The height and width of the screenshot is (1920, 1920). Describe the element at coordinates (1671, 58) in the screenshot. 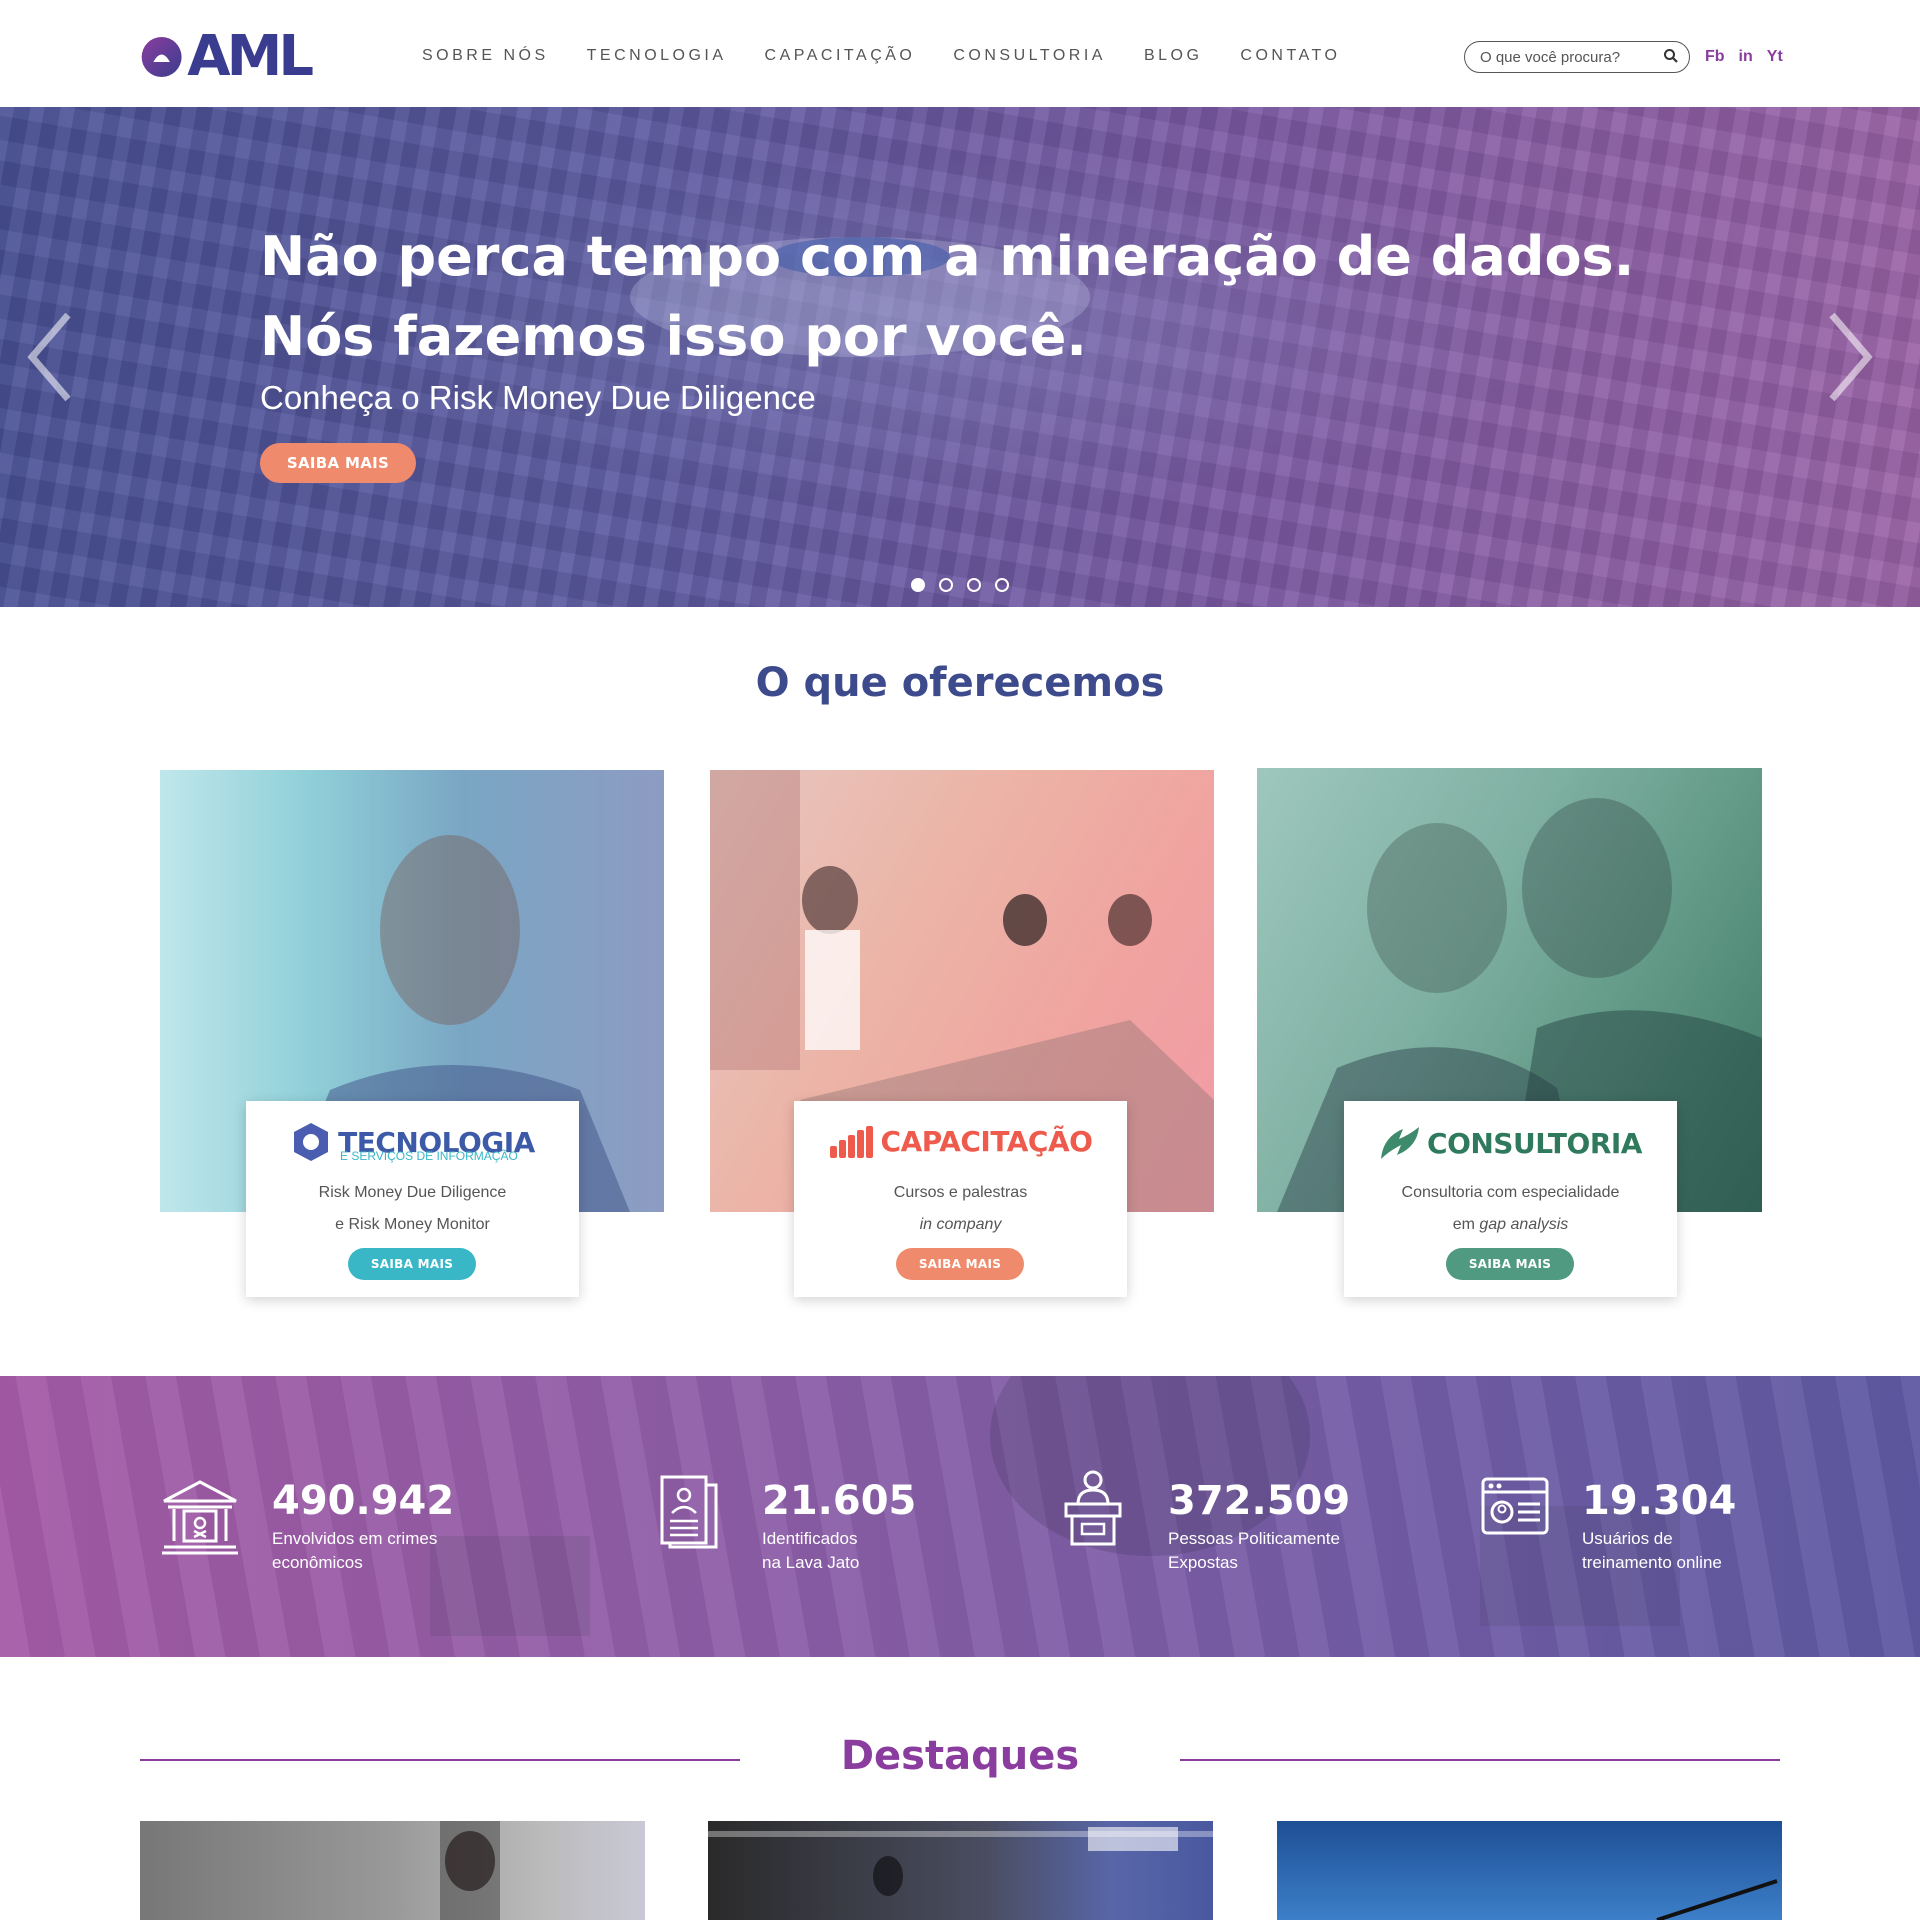

I see `search-icon` at that location.